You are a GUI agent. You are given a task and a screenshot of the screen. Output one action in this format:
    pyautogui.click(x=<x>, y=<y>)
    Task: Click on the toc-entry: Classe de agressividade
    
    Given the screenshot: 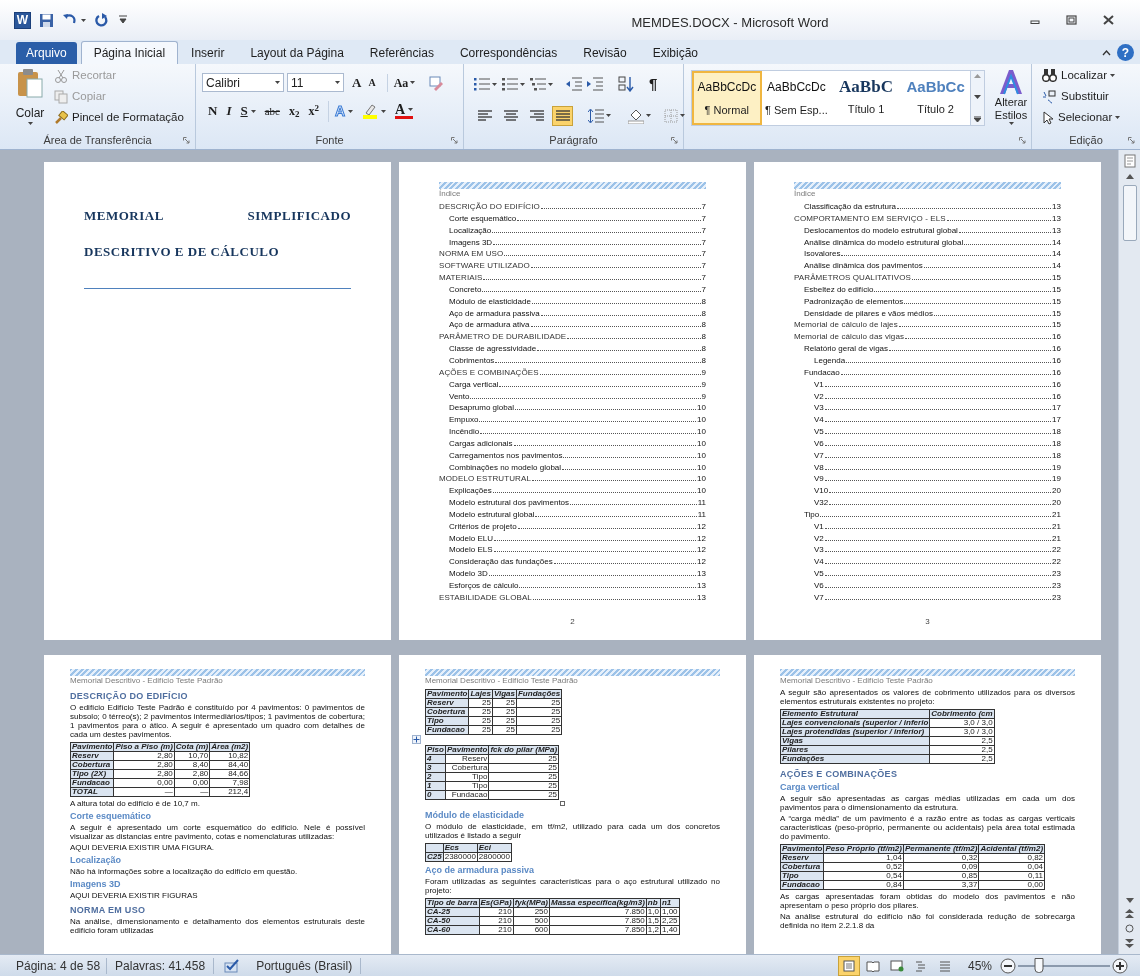 What is the action you would take?
    pyautogui.click(x=493, y=349)
    